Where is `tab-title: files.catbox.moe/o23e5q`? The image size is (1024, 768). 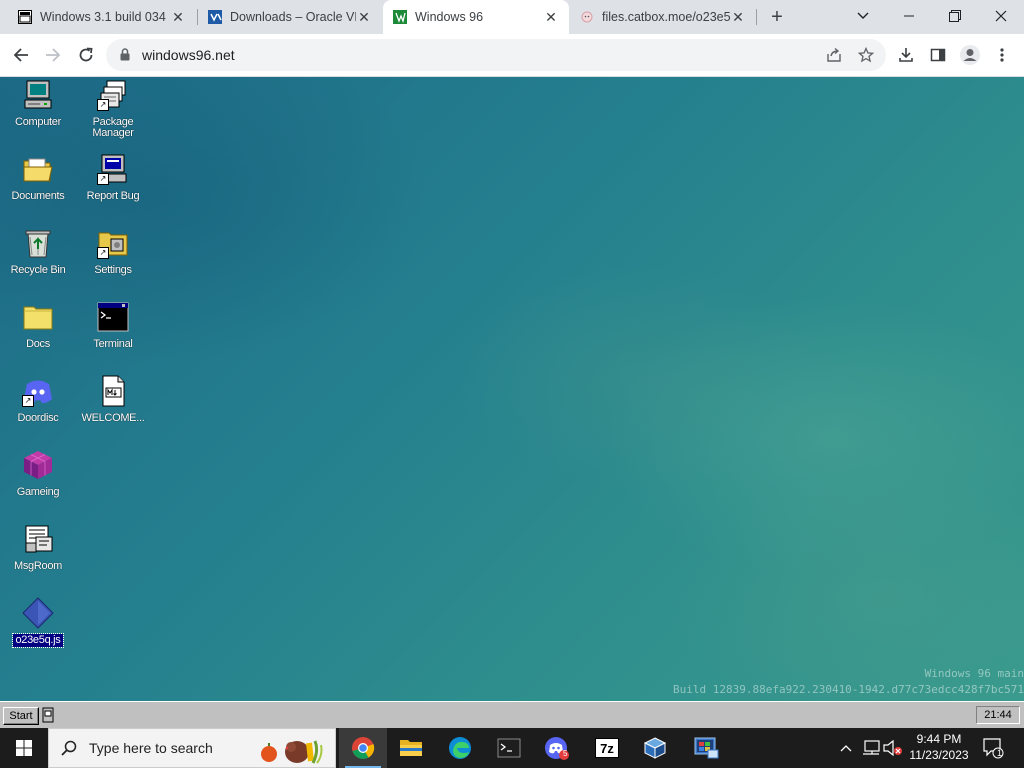
tab-title: files.catbox.moe/o23e5q is located at coordinates (666, 17).